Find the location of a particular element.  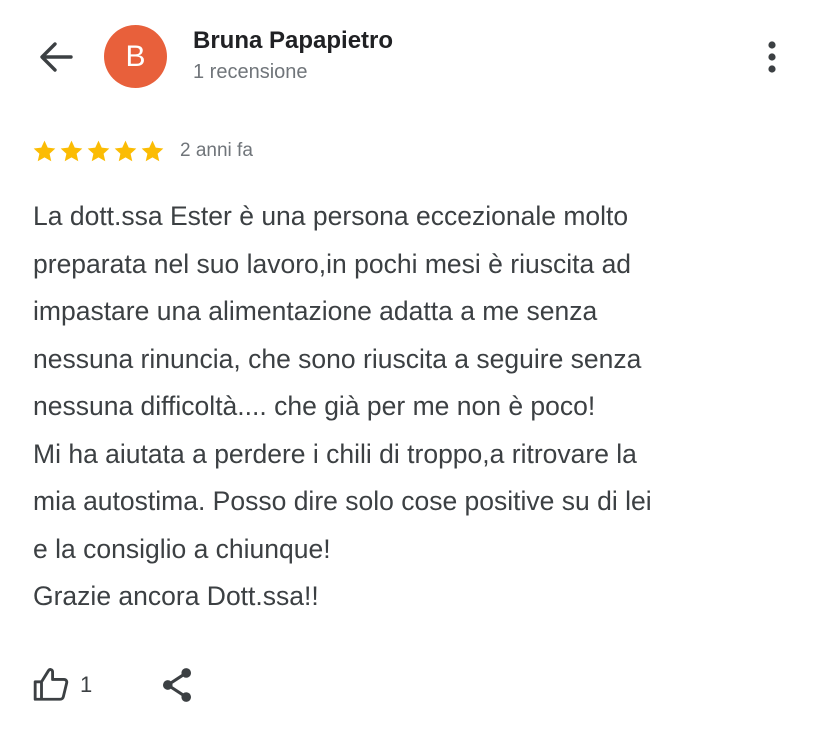

review-date: 2 anni fa is located at coordinates (216, 150).